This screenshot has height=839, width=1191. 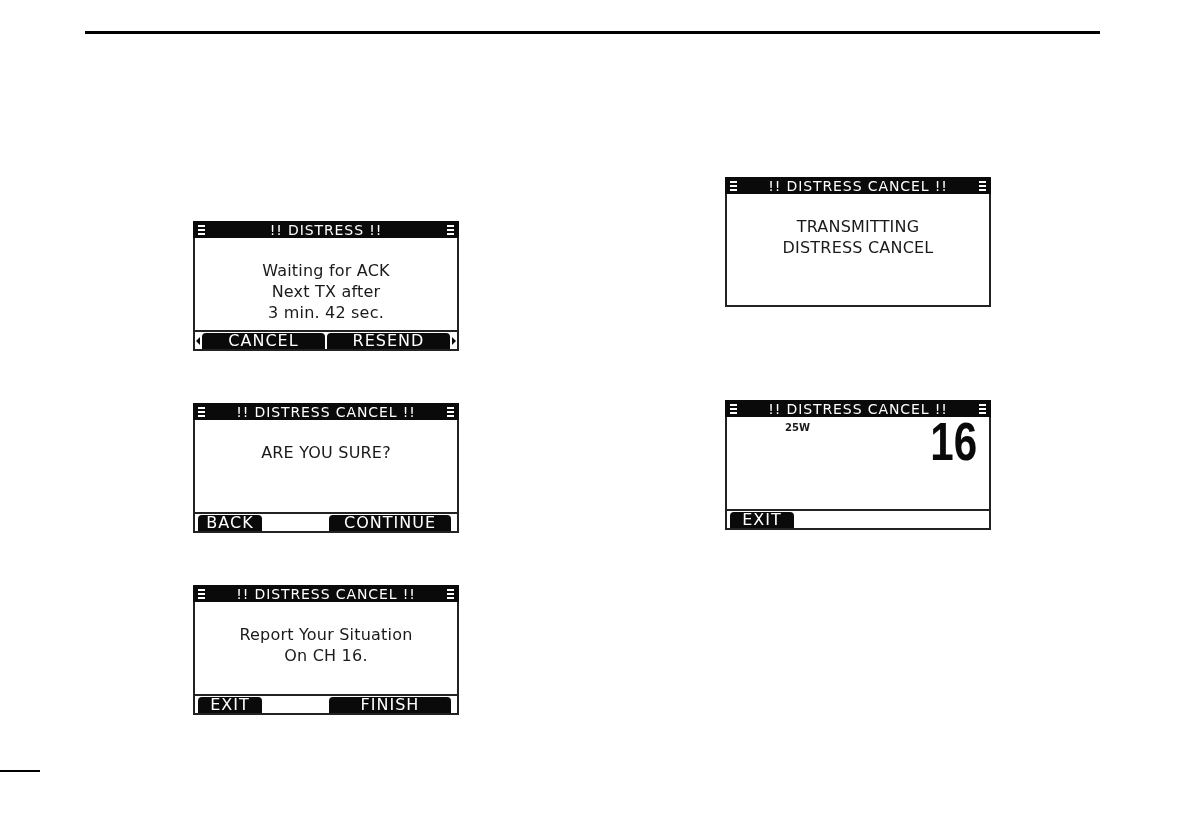 I want to click on display-text: On CH 16., so click(x=326, y=655).